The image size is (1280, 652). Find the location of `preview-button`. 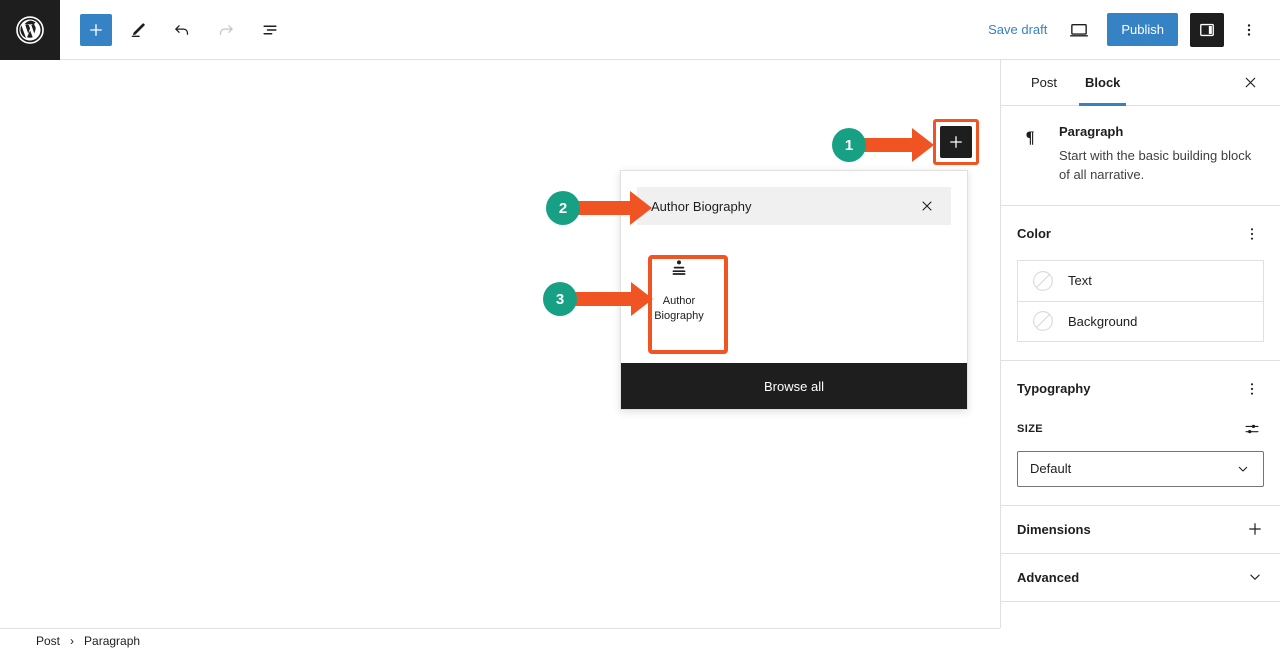

preview-button is located at coordinates (1079, 30).